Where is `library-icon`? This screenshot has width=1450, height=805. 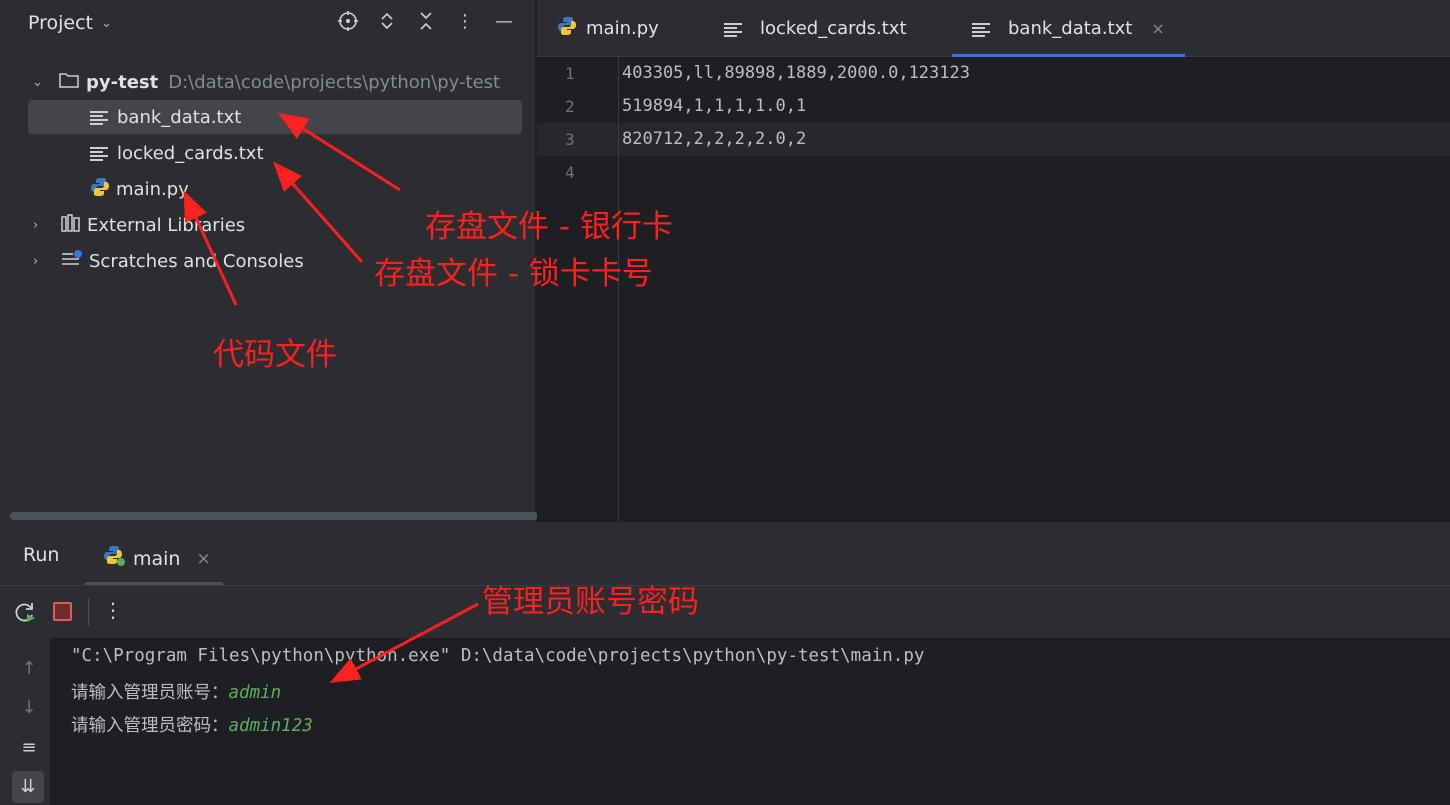
library-icon is located at coordinates (71, 225).